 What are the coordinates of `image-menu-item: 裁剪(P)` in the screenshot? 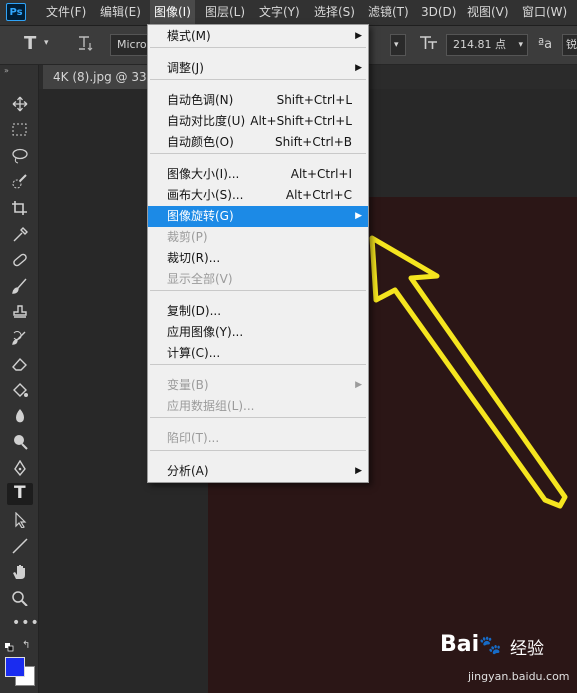 It's located at (258, 237).